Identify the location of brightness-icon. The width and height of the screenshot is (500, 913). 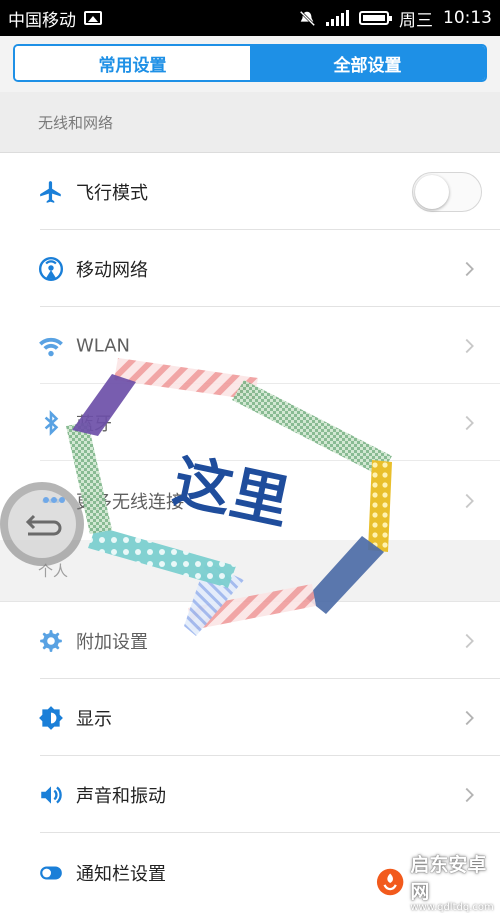
(51, 718).